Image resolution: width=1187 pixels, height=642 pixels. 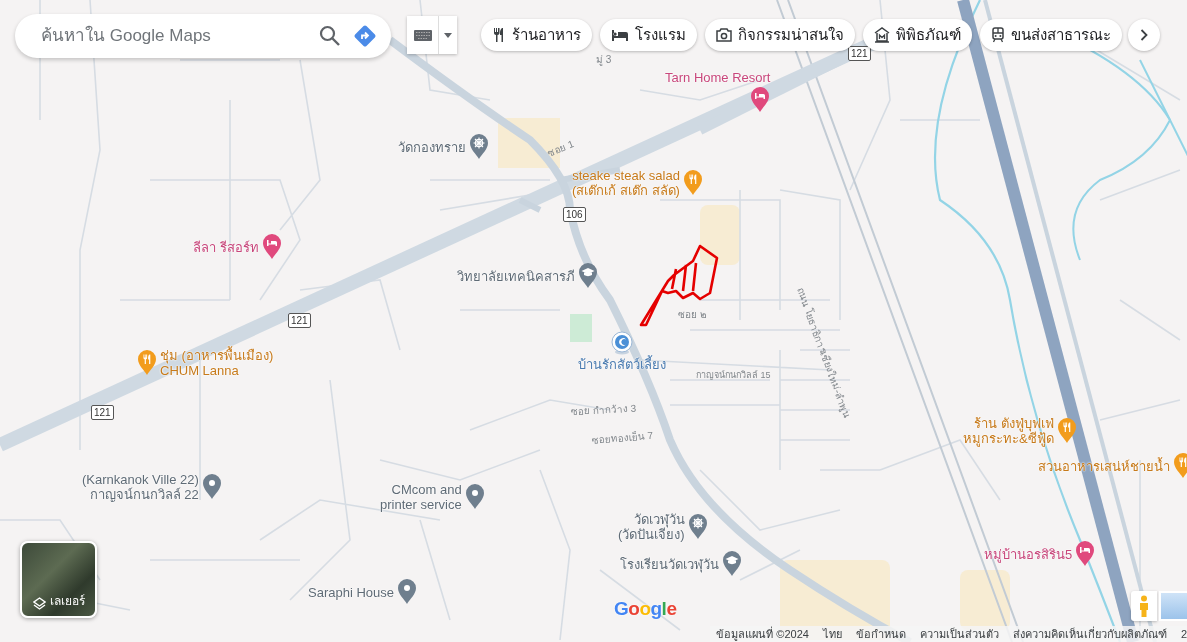 What do you see at coordinates (574, 214) in the screenshot?
I see `route-shield: 106` at bounding box center [574, 214].